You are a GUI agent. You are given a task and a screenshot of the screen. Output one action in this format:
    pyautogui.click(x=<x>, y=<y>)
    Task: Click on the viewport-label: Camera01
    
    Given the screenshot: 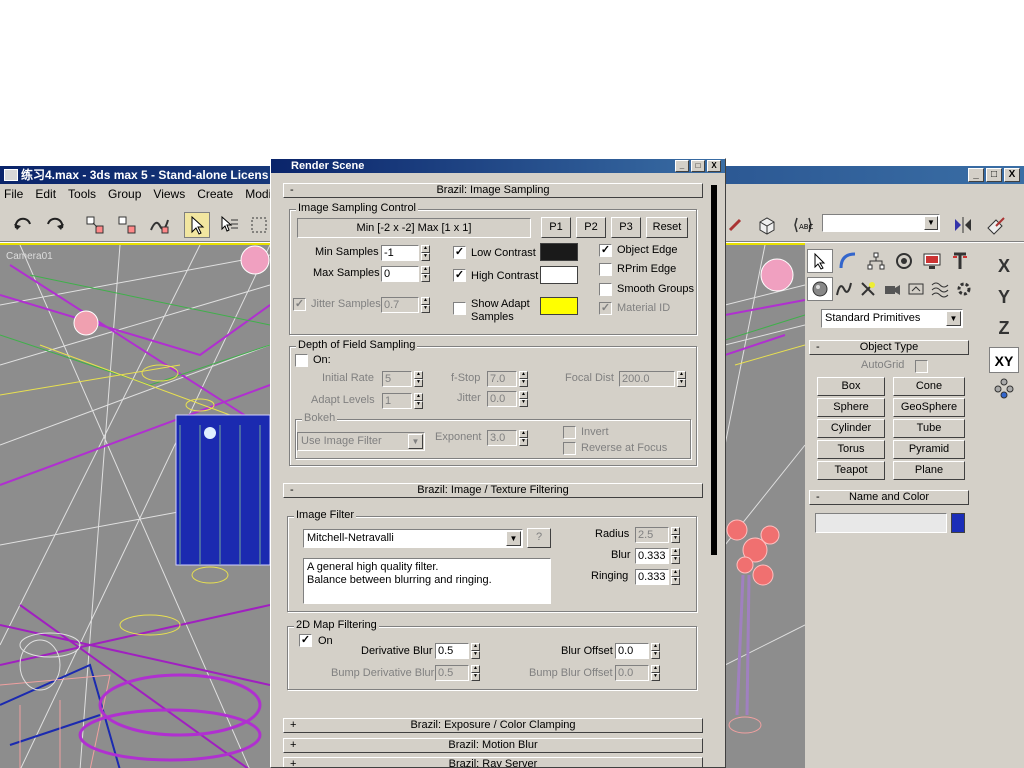 What is the action you would take?
    pyautogui.click(x=29, y=256)
    